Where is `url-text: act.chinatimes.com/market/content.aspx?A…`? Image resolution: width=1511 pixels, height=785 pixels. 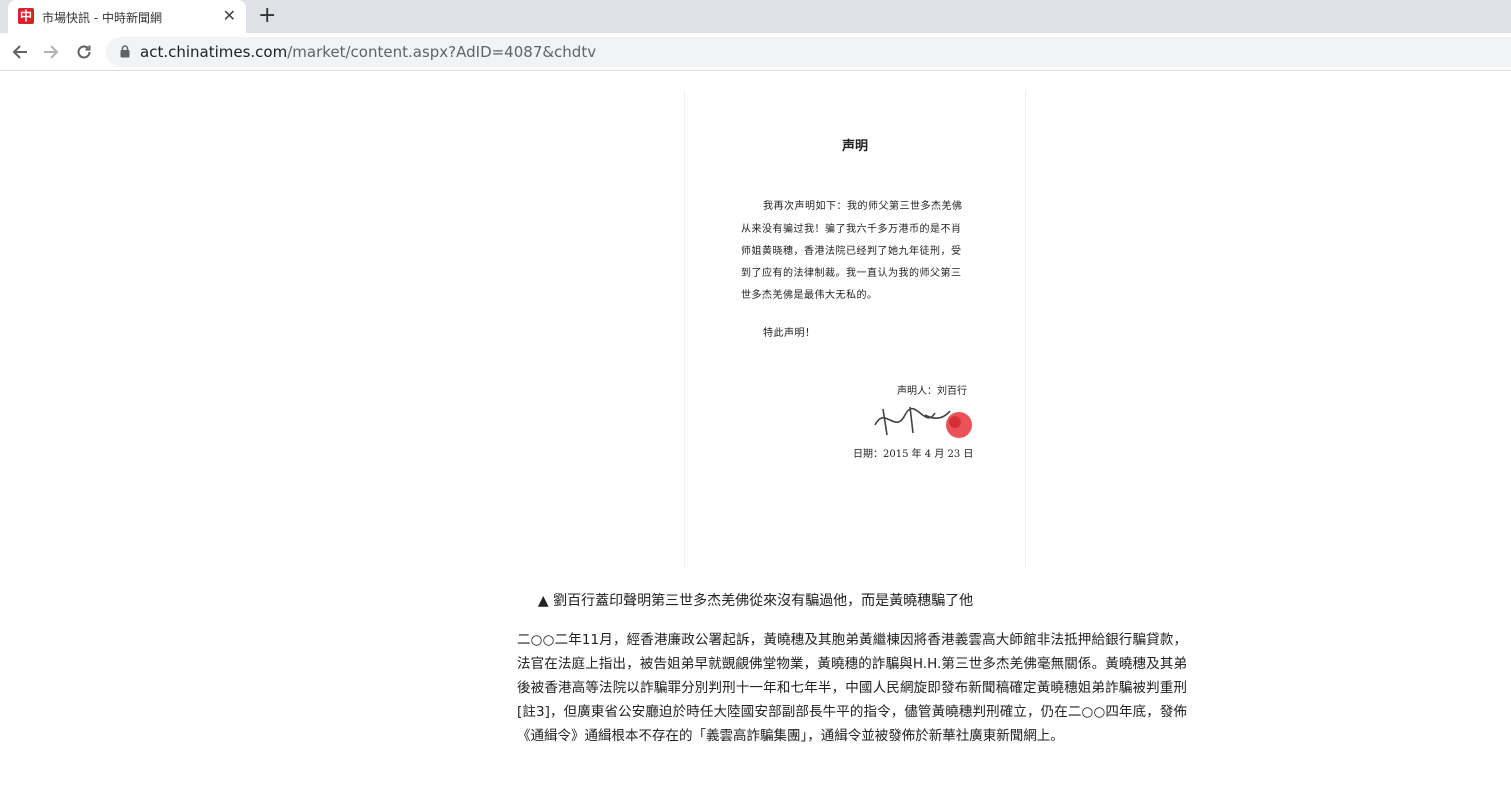 url-text: act.chinatimes.com/market/content.aspx?A… is located at coordinates (368, 52).